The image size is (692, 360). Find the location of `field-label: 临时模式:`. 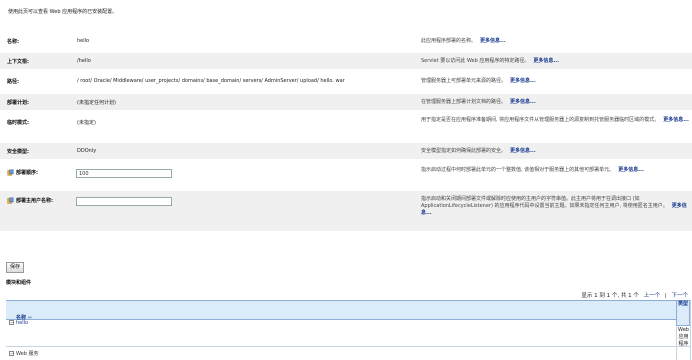

field-label: 临时模式: is located at coordinates (18, 123).